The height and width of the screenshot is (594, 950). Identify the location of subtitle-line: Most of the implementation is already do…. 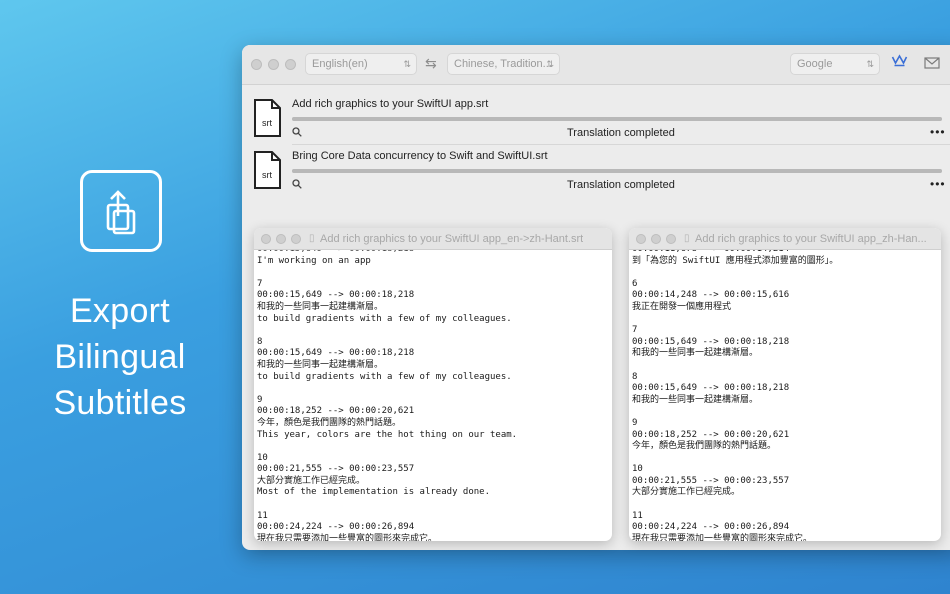
(373, 492).